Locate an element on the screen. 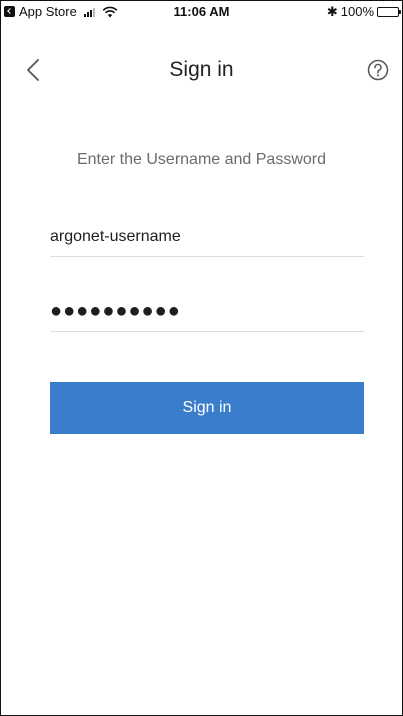 Image resolution: width=403 pixels, height=716 pixels. status-right: ✱ 100% is located at coordinates (363, 11).